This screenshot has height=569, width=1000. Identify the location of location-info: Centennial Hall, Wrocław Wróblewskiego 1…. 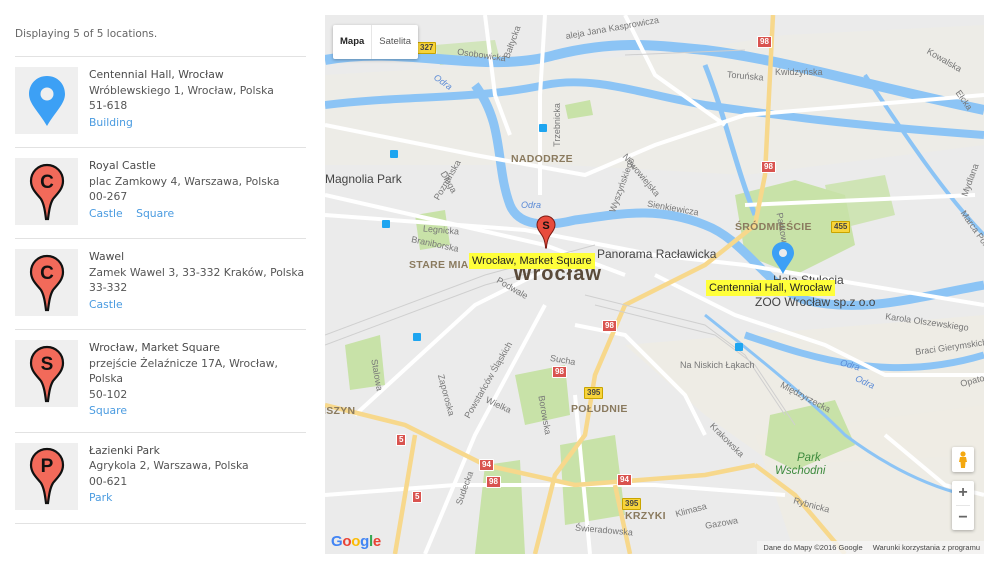
(181, 100).